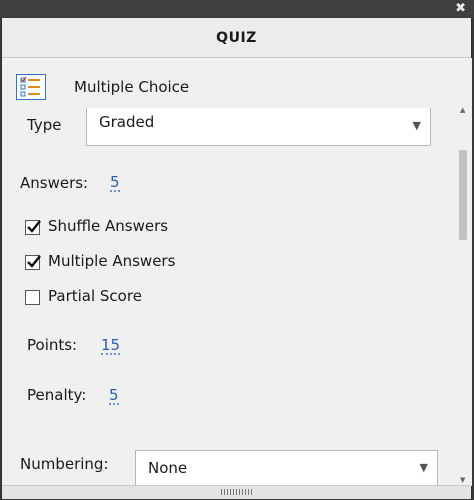 This screenshot has width=474, height=500. Describe the element at coordinates (460, 9) in the screenshot. I see `close-icon: ✖` at that location.